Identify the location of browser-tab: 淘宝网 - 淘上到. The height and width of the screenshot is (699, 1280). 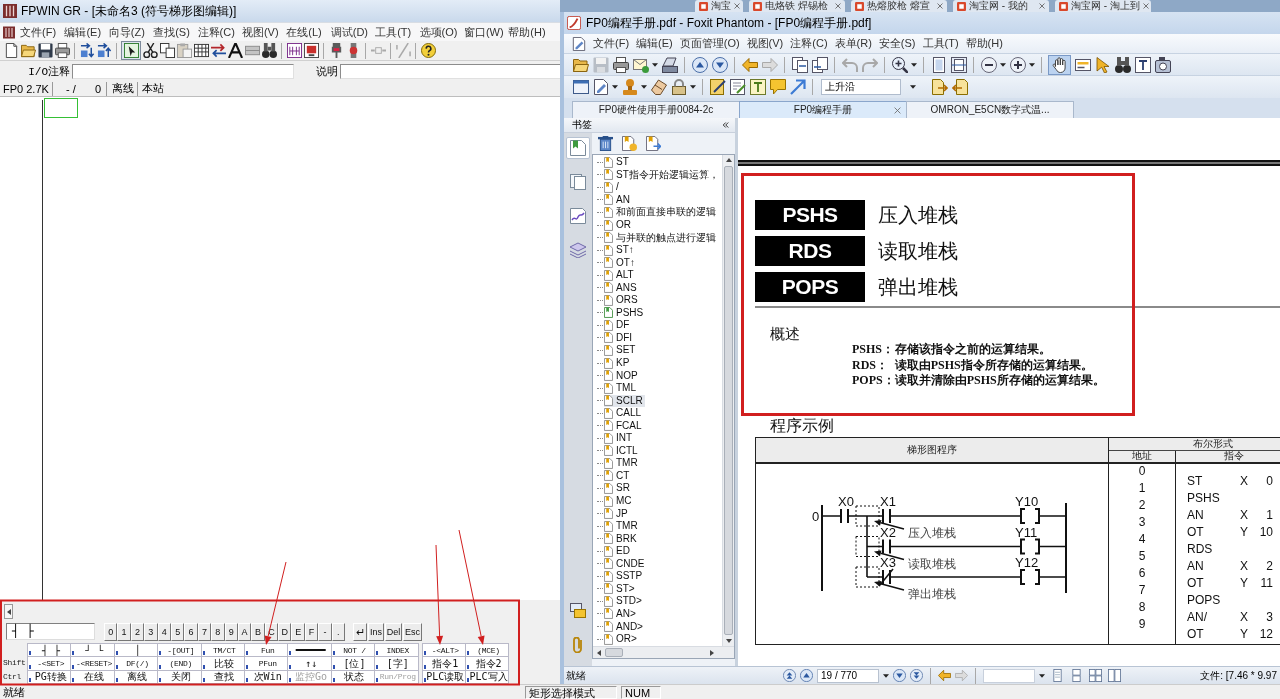
(1103, 6).